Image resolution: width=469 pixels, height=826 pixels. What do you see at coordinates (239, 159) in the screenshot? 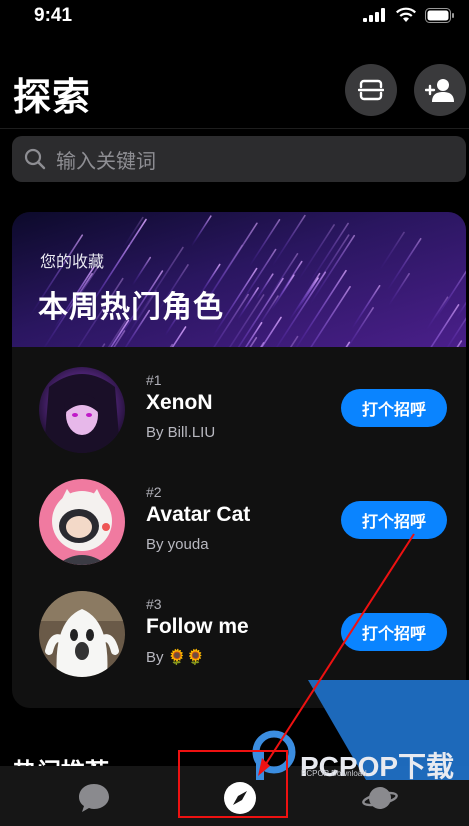
I see `search-input: 输入关键词` at bounding box center [239, 159].